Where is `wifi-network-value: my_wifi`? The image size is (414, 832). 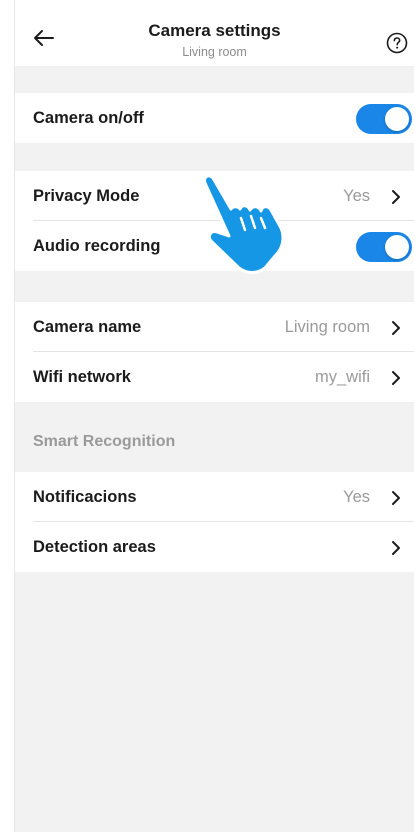 wifi-network-value: my_wifi is located at coordinates (342, 377).